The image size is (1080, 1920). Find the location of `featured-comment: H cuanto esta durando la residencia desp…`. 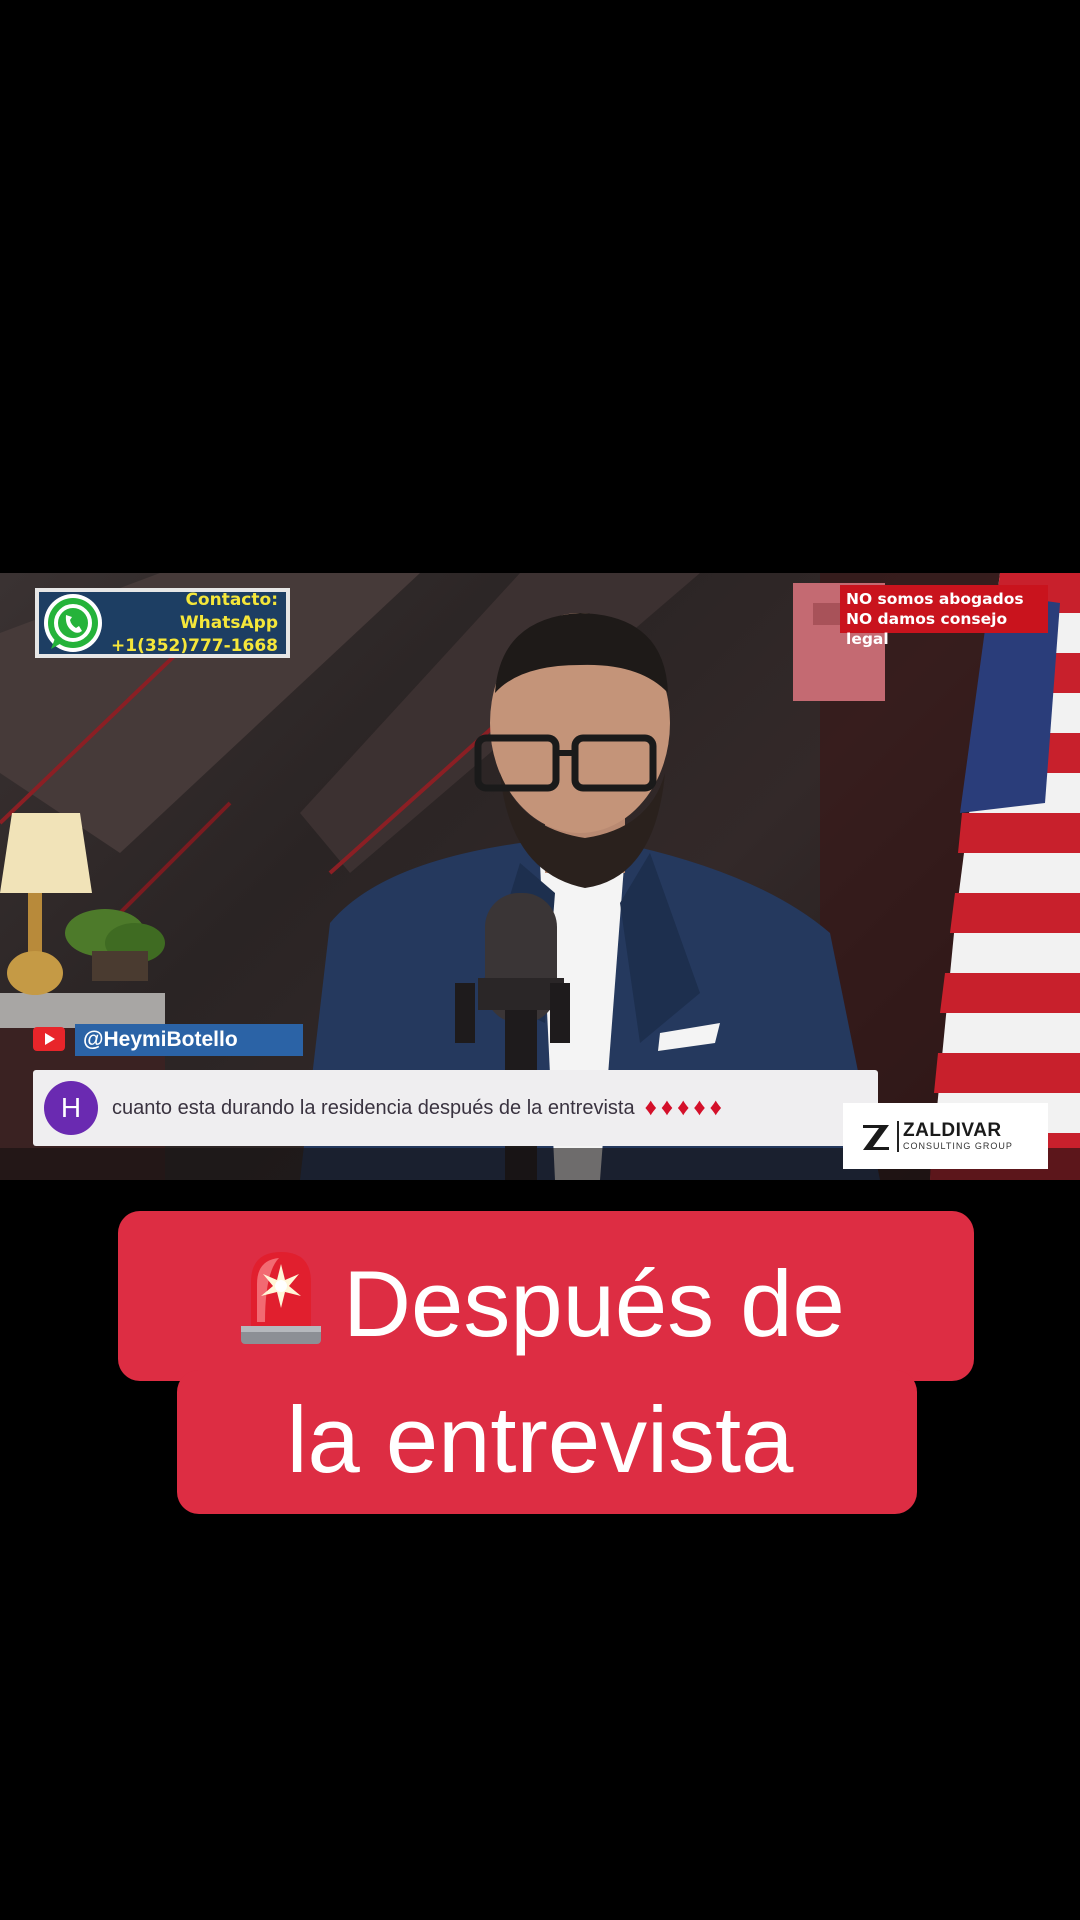

featured-comment: H cuanto esta durando la residencia desp… is located at coordinates (455, 1108).